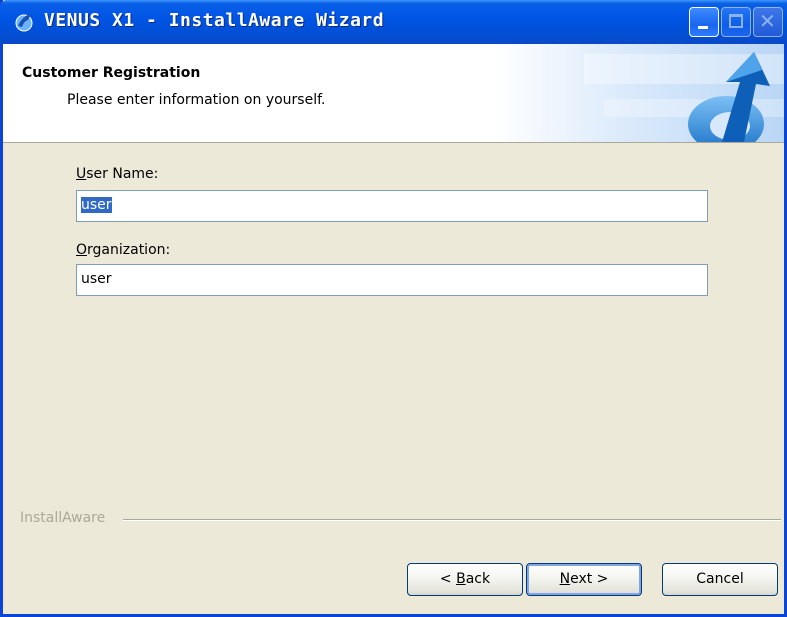 The width and height of the screenshot is (787, 617). I want to click on page-title: Customer Registration, so click(111, 73).